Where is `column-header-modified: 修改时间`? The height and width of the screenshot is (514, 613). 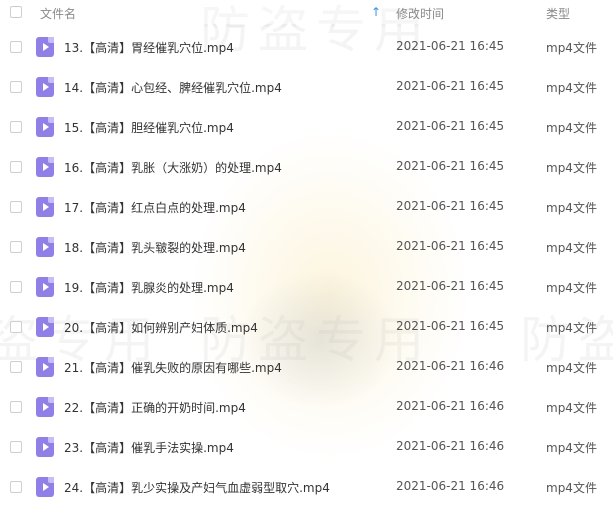 column-header-modified: 修改时间 is located at coordinates (420, 13).